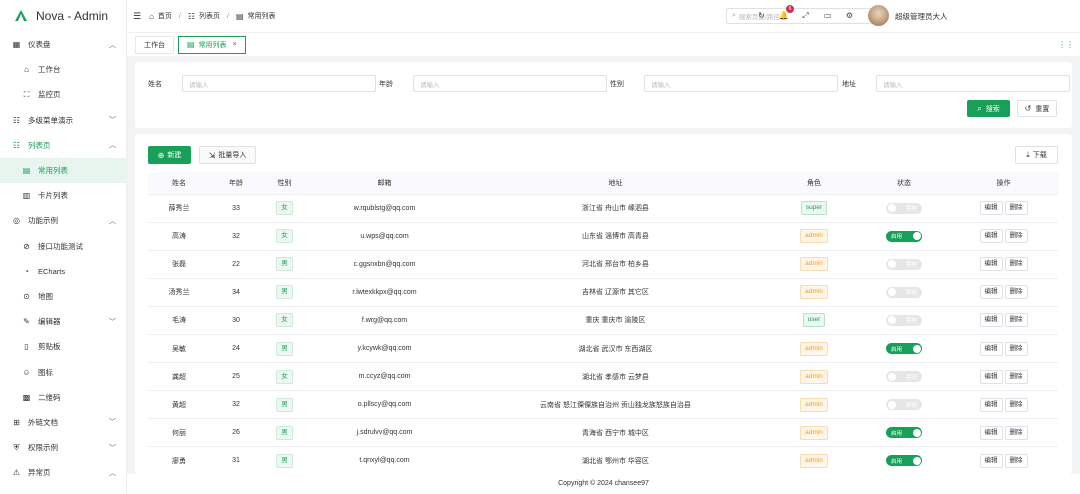  Describe the element at coordinates (615, 183) in the screenshot. I see `column-header: 地址` at that location.